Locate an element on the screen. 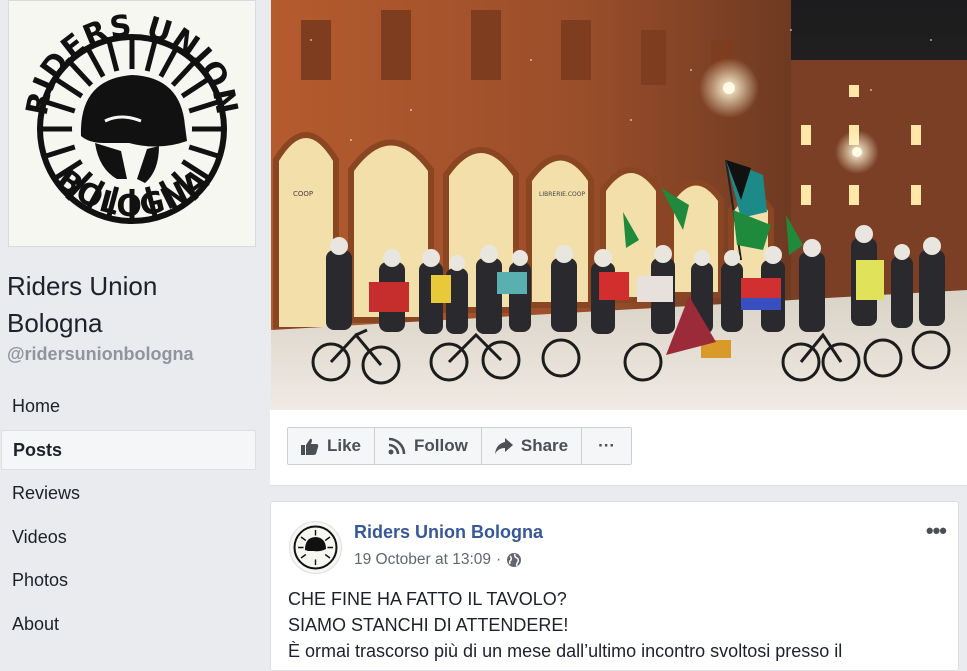 This screenshot has height=671, width=967. page-action-bar: Like Follow Share ··· is located at coordinates (618, 448).